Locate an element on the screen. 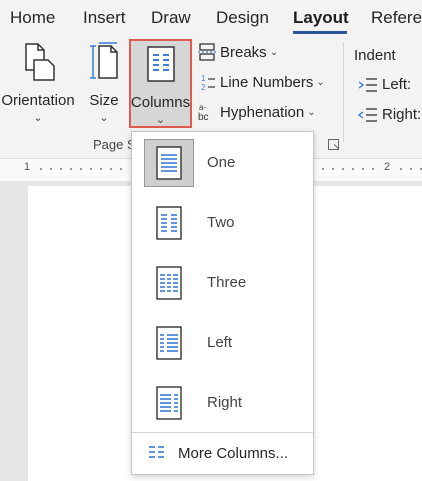  columns-option-label: Left is located at coordinates (220, 342).